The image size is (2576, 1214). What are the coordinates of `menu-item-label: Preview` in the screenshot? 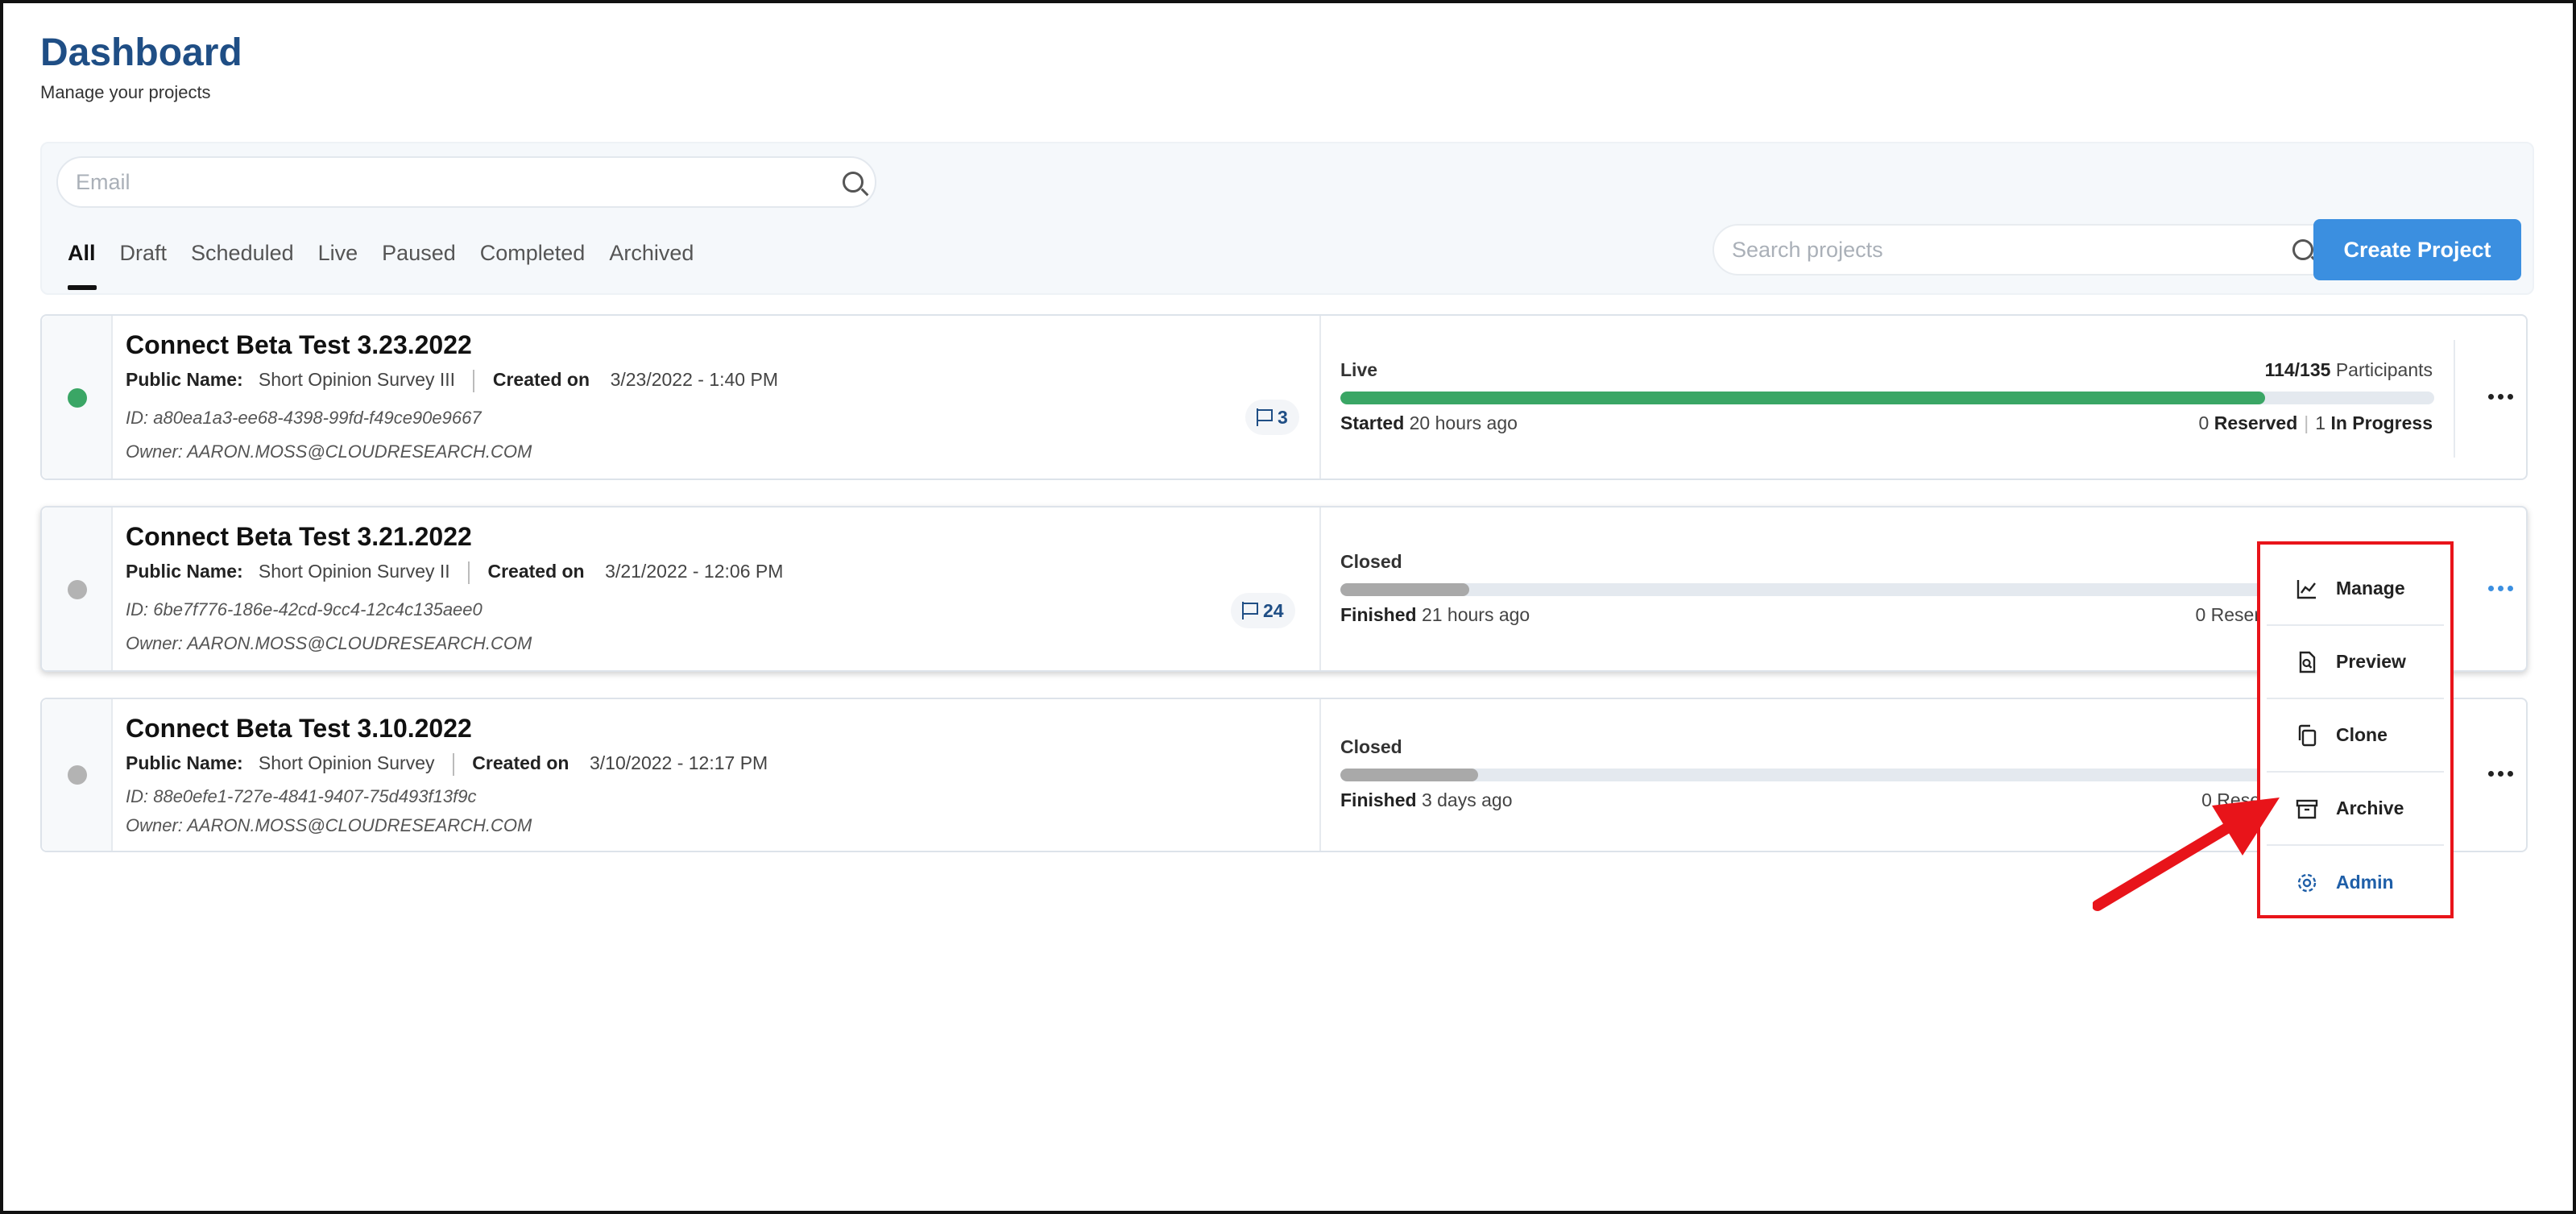 It's located at (2371, 661).